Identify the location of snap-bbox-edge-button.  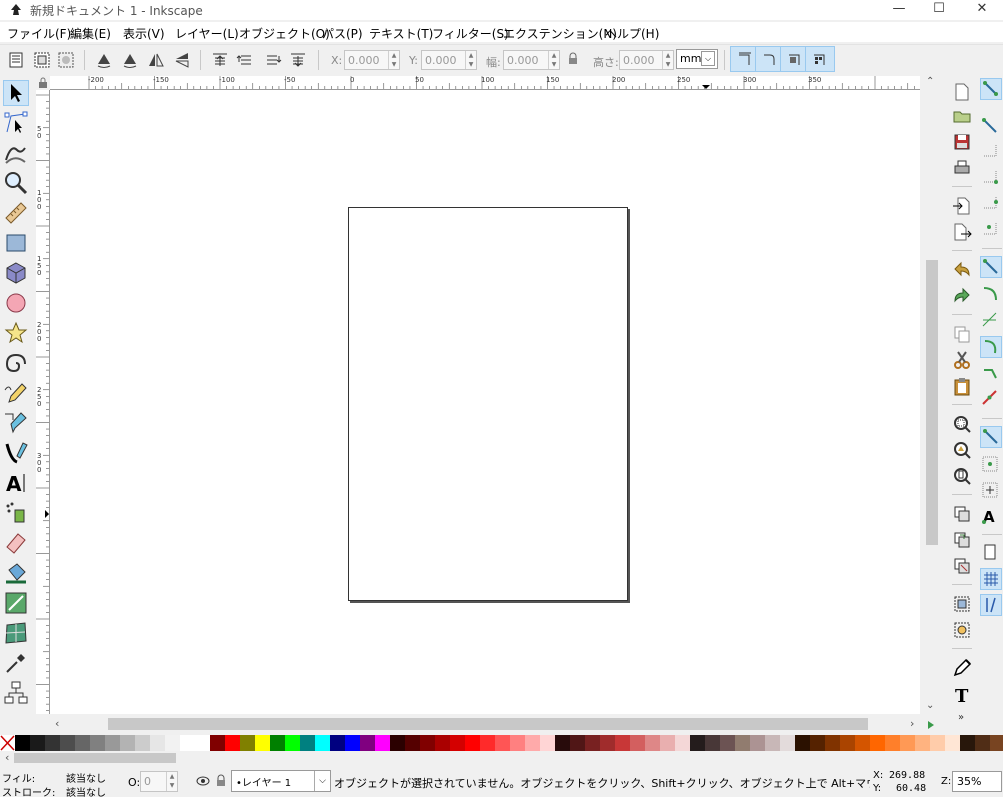
(991, 151).